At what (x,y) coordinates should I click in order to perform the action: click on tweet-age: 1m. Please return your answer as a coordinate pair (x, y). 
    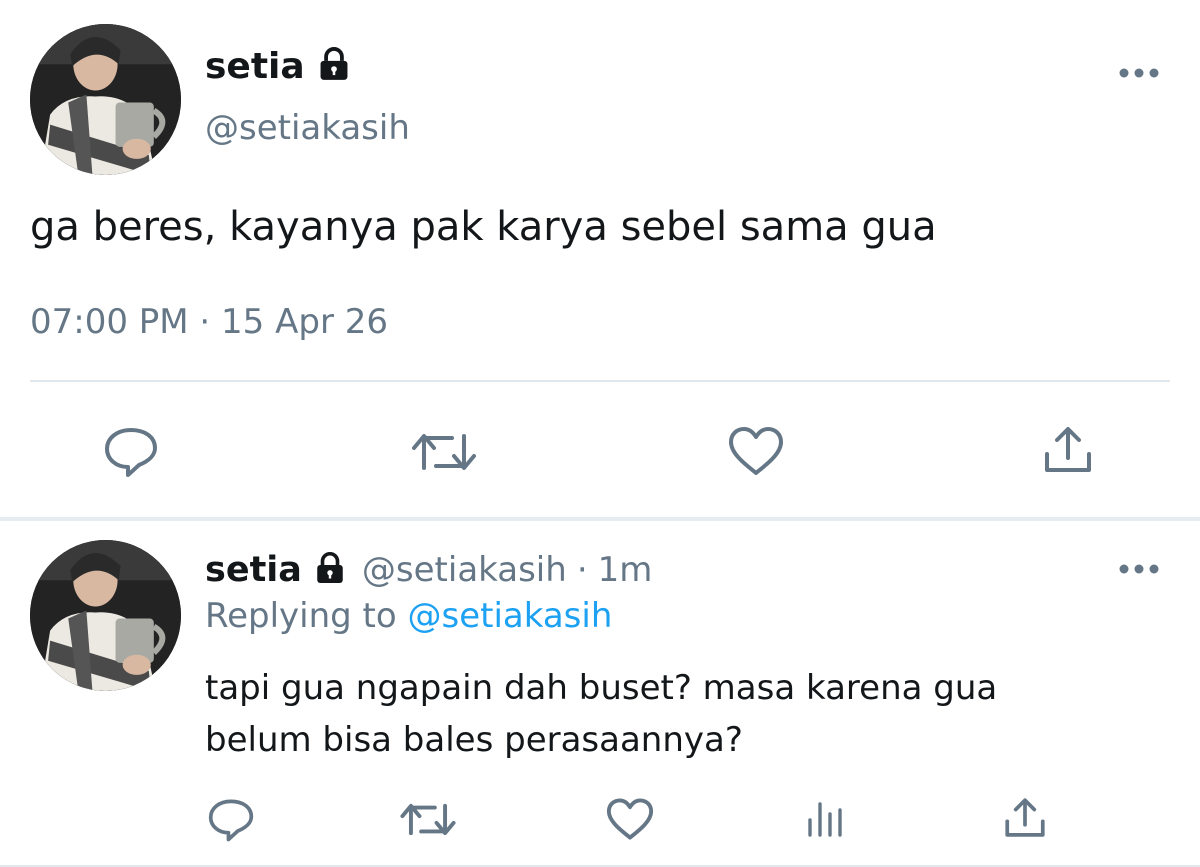
    Looking at the image, I should click on (625, 570).